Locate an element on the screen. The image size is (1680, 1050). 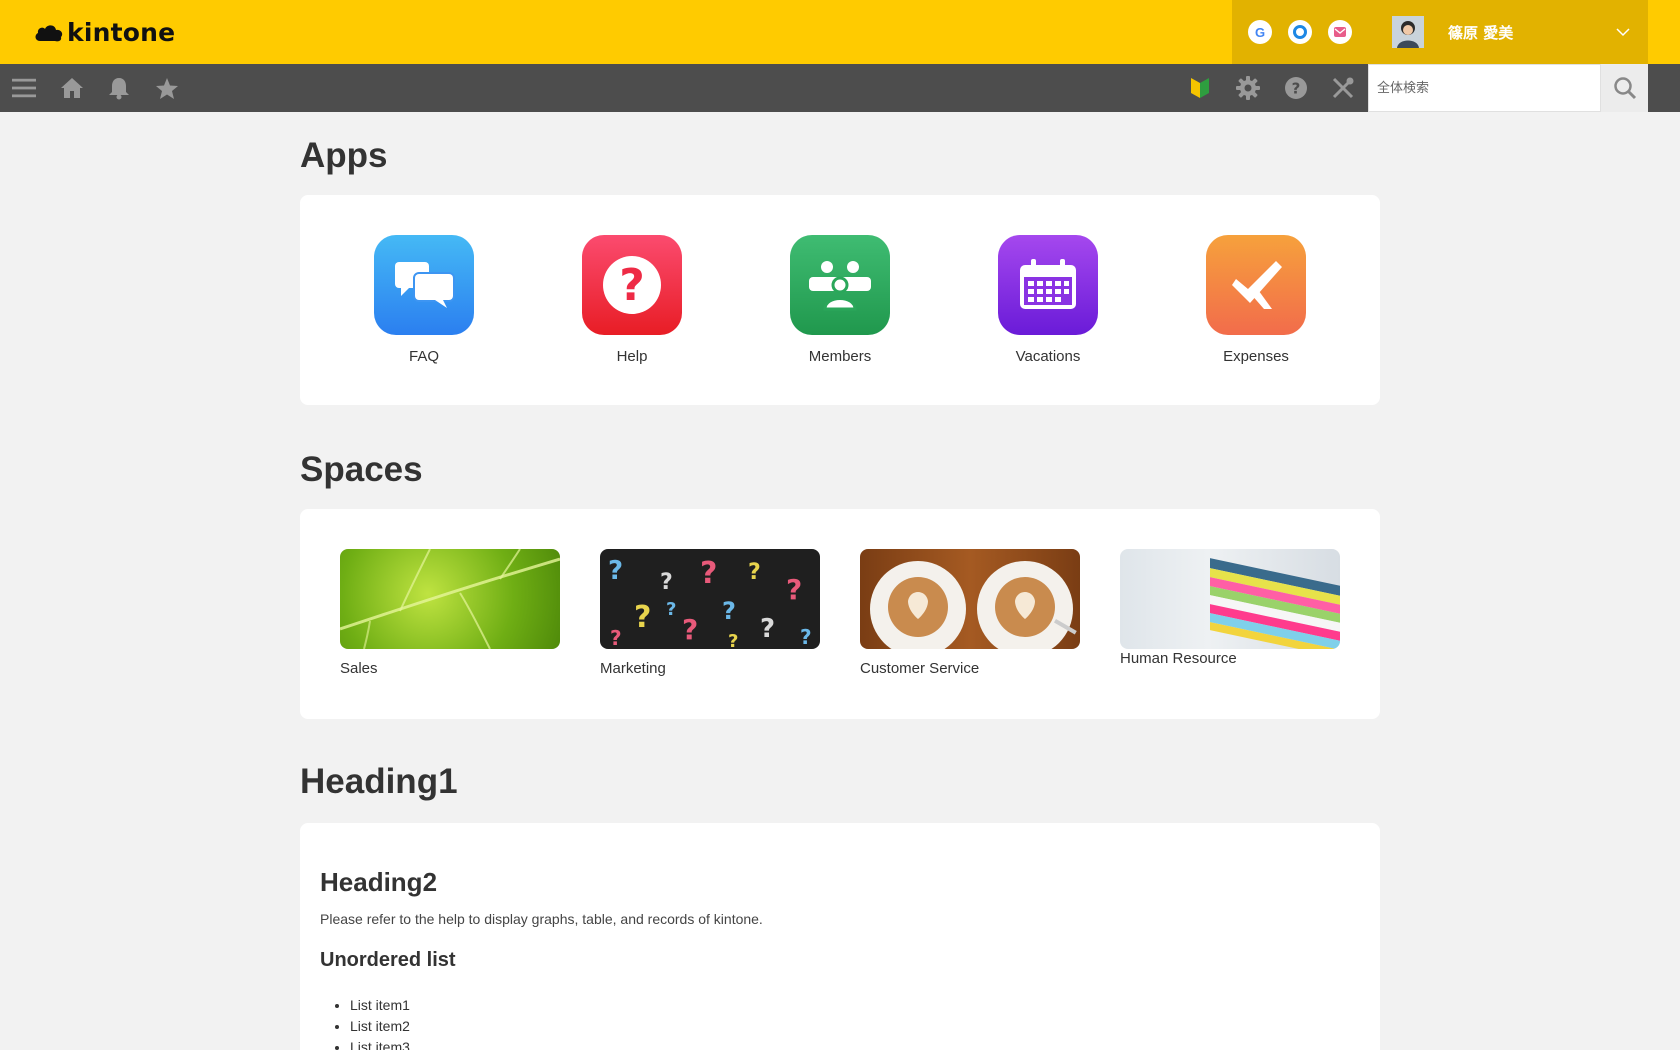
space-label: Human Resource is located at coordinates (1178, 658).